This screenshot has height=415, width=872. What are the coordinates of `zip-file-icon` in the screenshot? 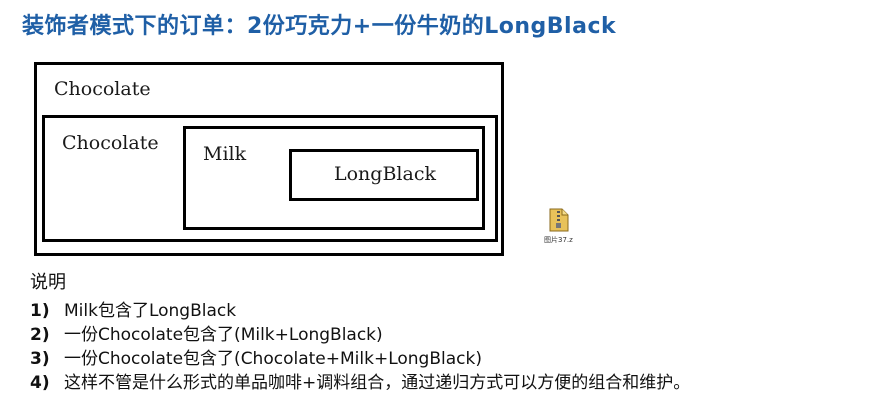 It's located at (559, 220).